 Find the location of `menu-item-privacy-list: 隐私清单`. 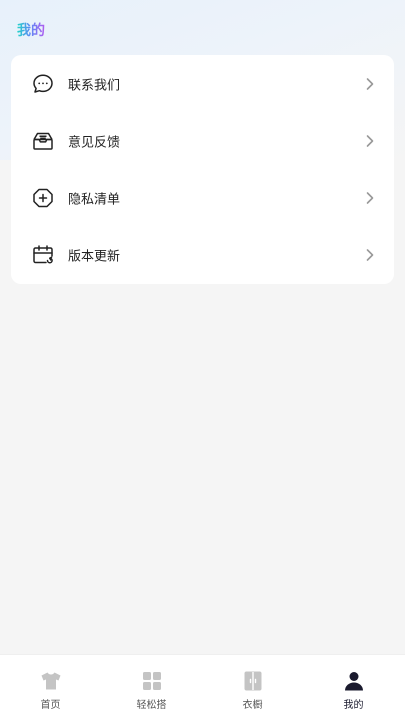

menu-item-privacy-list: 隐私清单 is located at coordinates (202, 197).